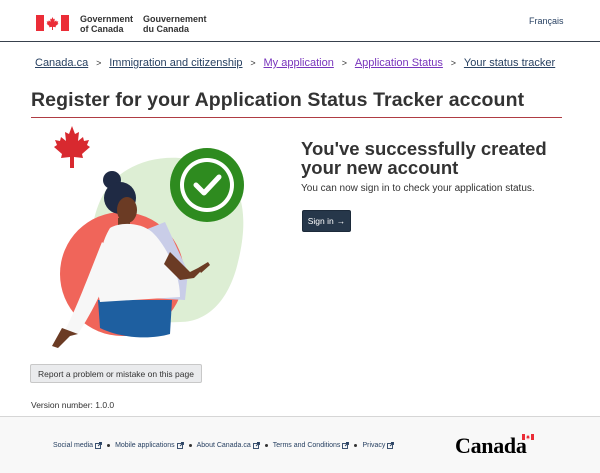 This screenshot has height=473, width=600. What do you see at coordinates (107, 24) in the screenshot?
I see `government-signature-en: Government of Canada` at bounding box center [107, 24].